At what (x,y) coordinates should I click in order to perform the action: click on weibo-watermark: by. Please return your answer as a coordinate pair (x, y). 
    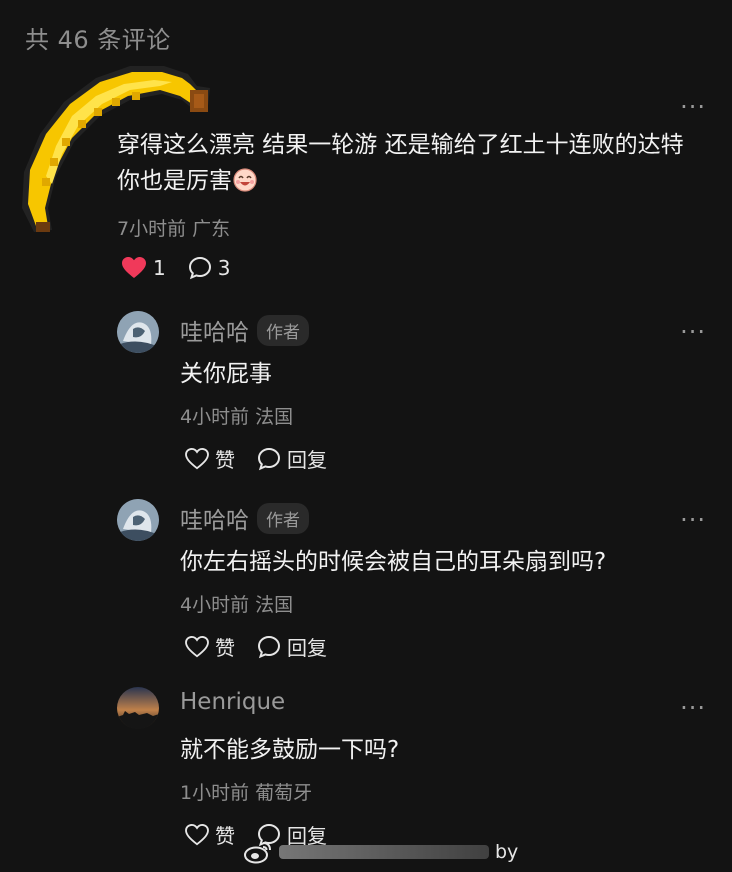
    Looking at the image, I should click on (380, 852).